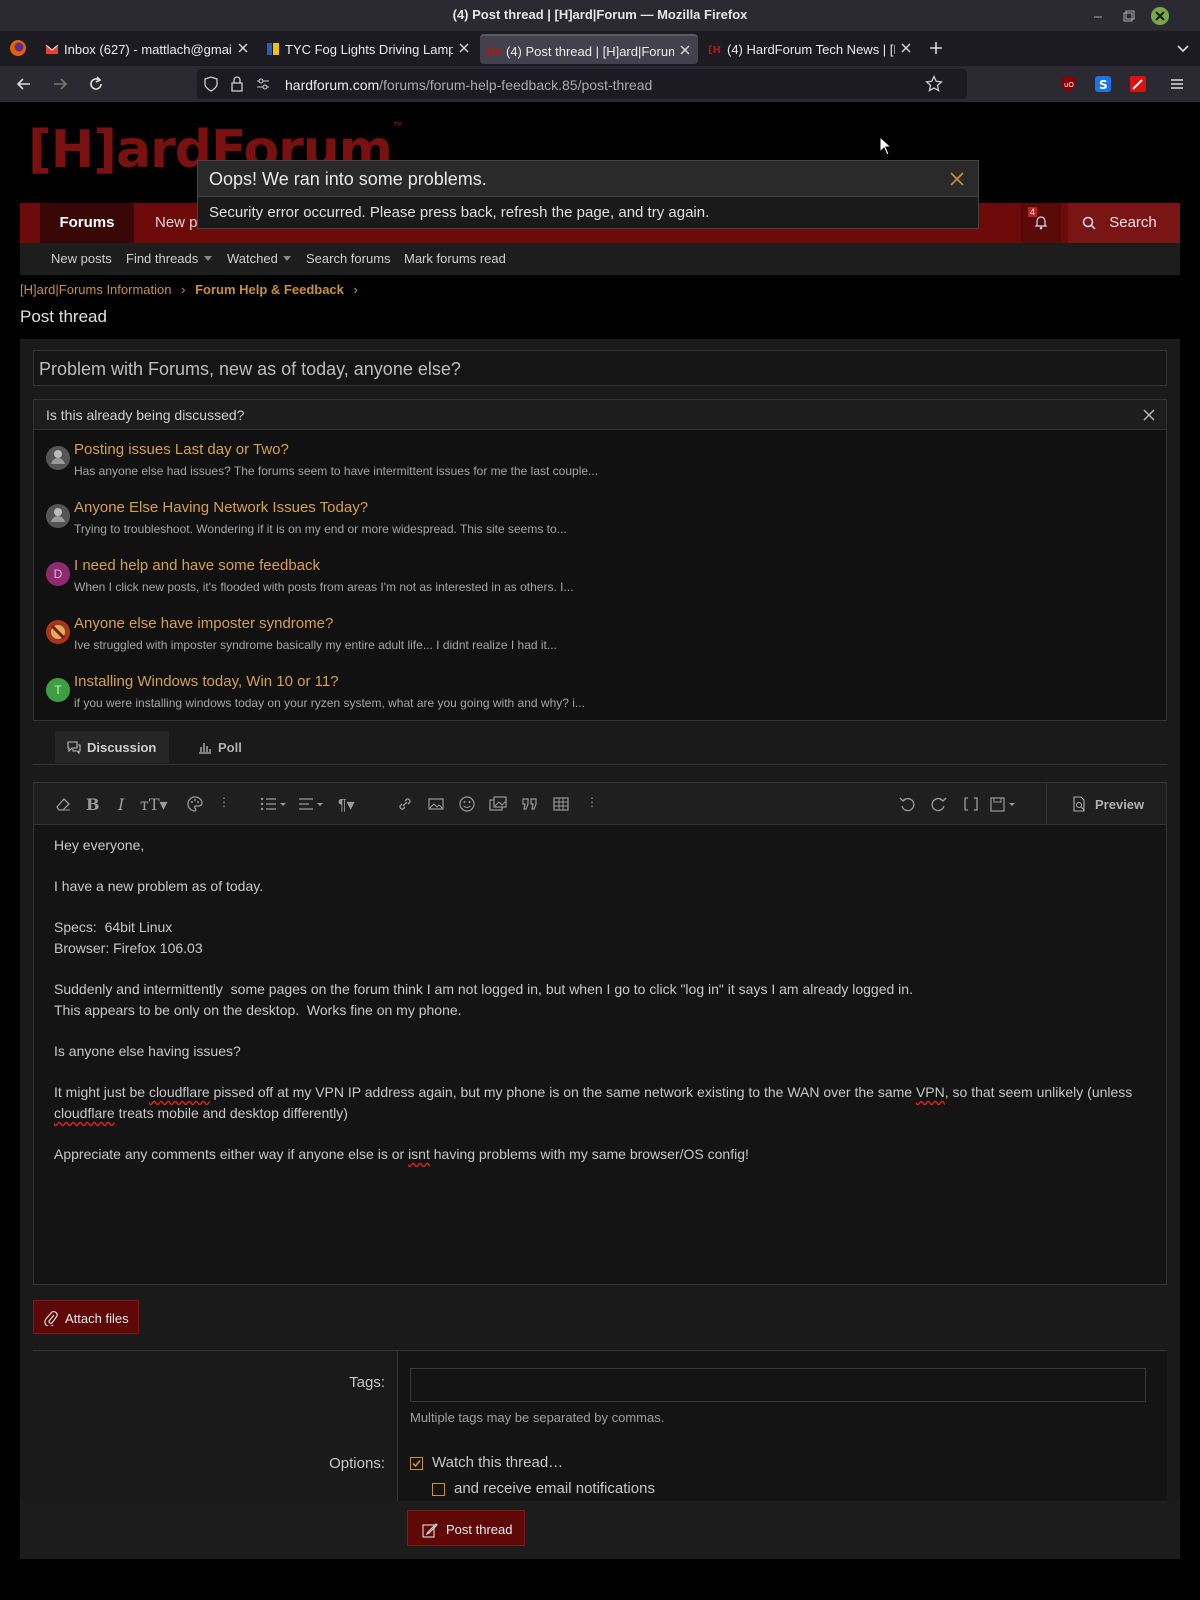  What do you see at coordinates (561, 804) in the screenshot?
I see `table-icon` at bounding box center [561, 804].